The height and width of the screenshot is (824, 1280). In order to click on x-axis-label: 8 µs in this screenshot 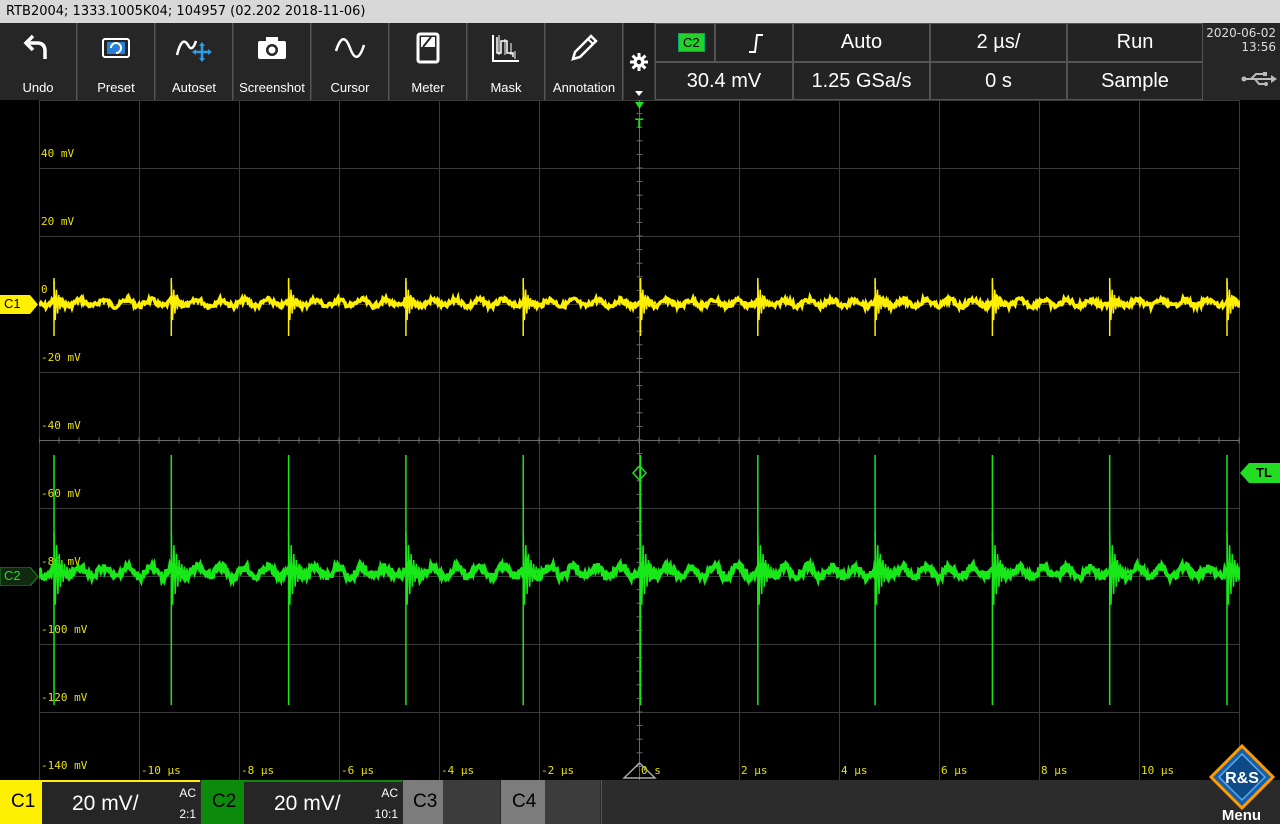, I will do `click(1054, 770)`.